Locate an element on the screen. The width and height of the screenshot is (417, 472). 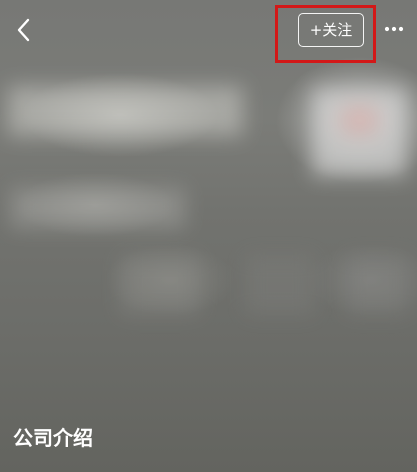
chevron-left-icon is located at coordinates (24, 30).